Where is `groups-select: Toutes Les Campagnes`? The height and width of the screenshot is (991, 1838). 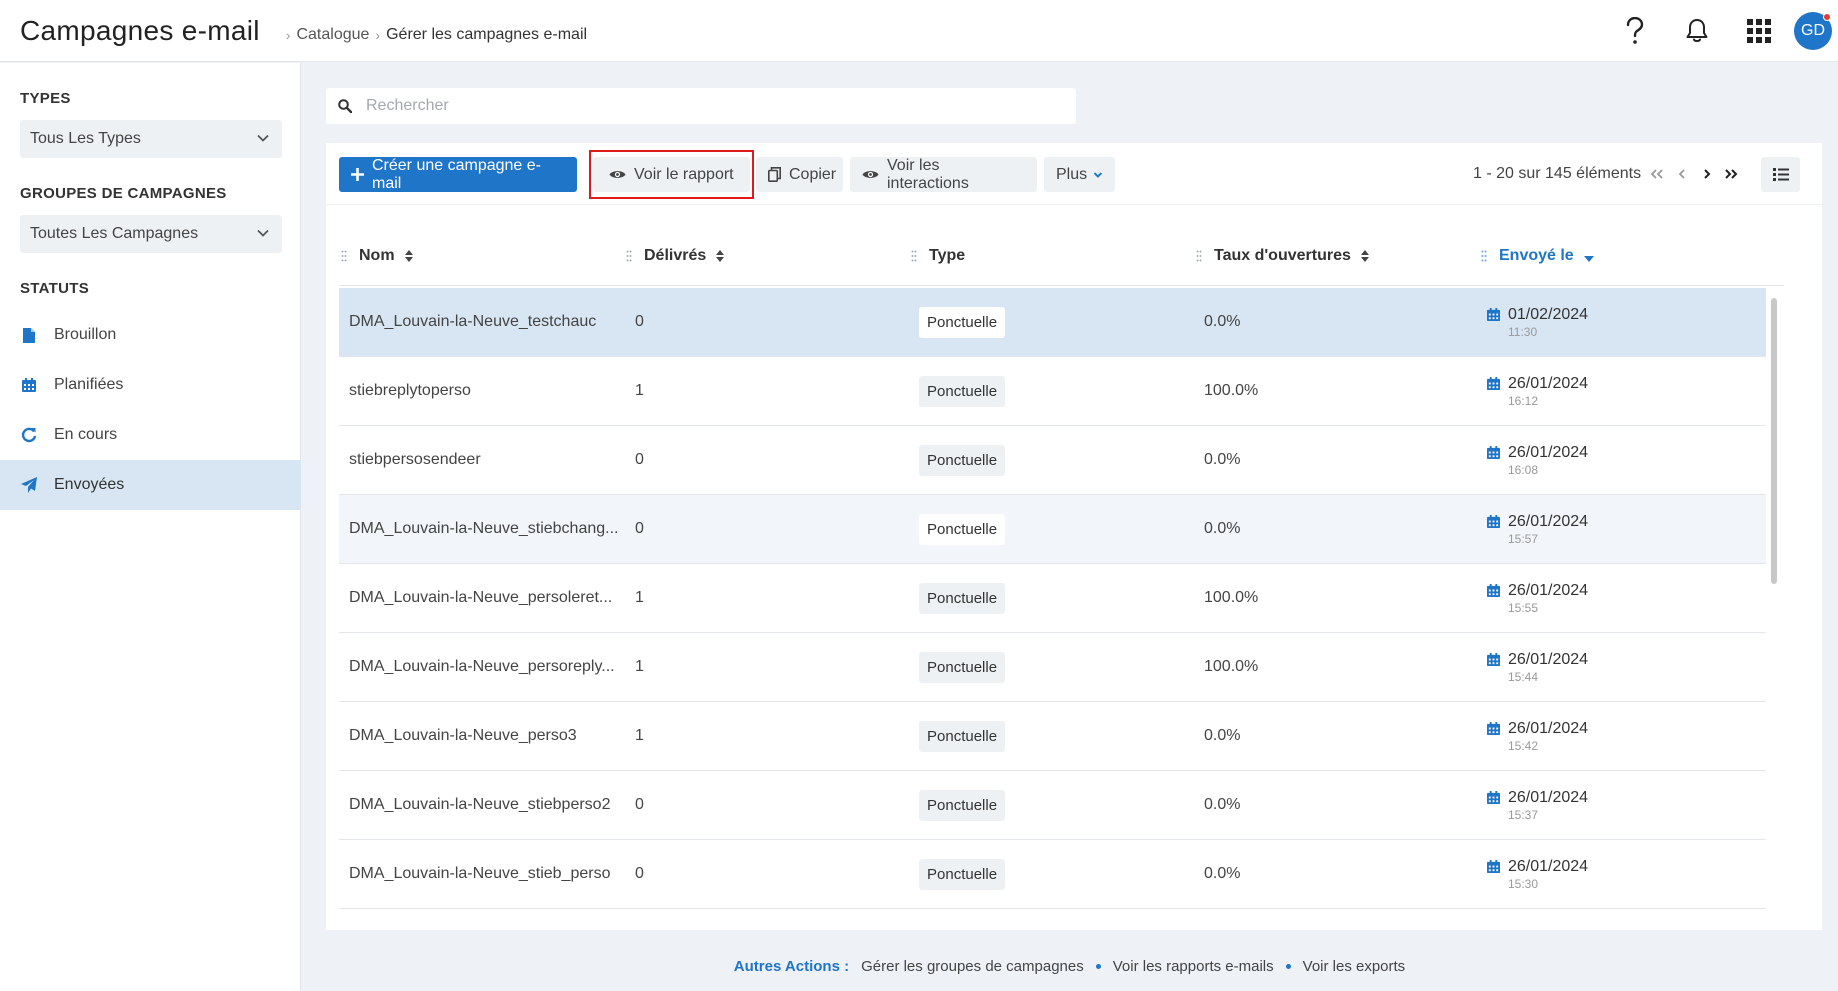 groups-select: Toutes Les Campagnes is located at coordinates (151, 234).